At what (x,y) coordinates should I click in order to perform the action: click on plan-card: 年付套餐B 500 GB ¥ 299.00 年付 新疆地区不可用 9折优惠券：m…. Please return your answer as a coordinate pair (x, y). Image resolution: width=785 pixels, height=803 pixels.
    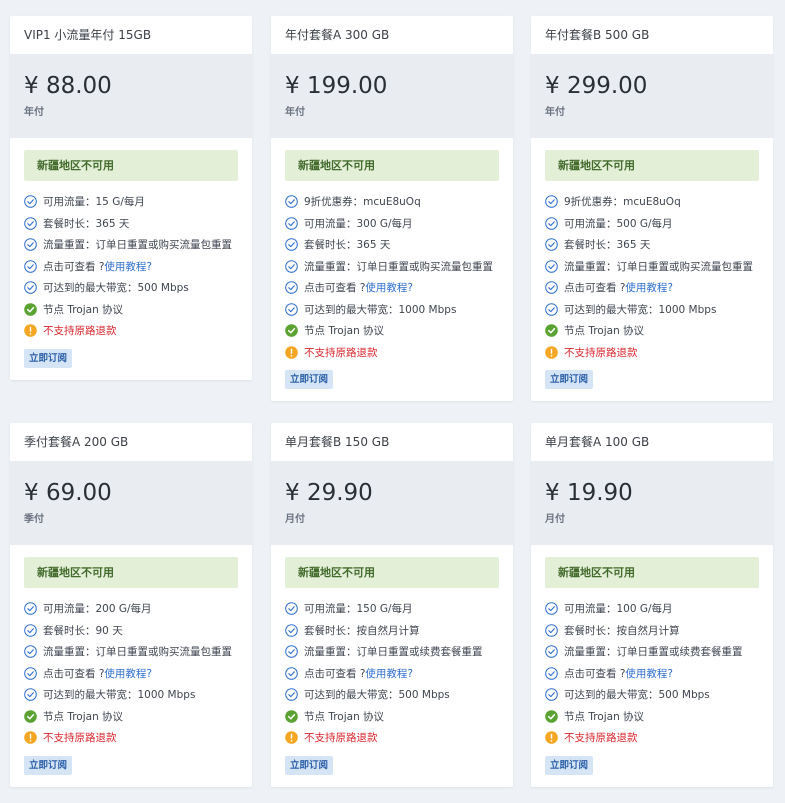
    Looking at the image, I should click on (652, 208).